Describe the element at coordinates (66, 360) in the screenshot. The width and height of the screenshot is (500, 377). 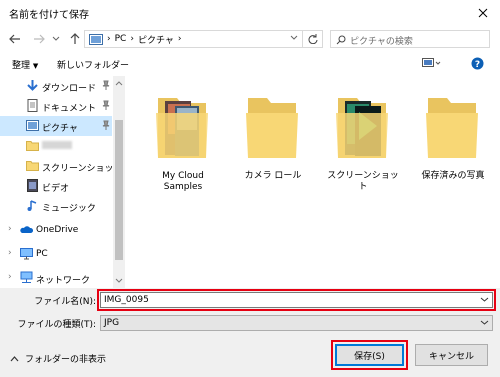
I see `hide-folders-label: フォルダーの非表示` at that location.